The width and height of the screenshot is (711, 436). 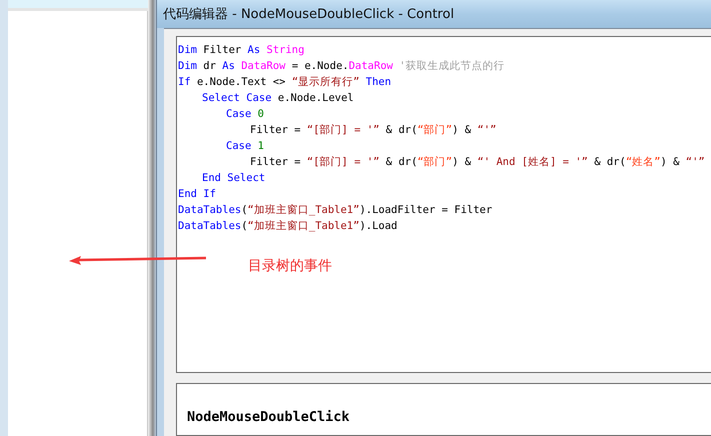 I want to click on splitter, so click(x=152, y=218).